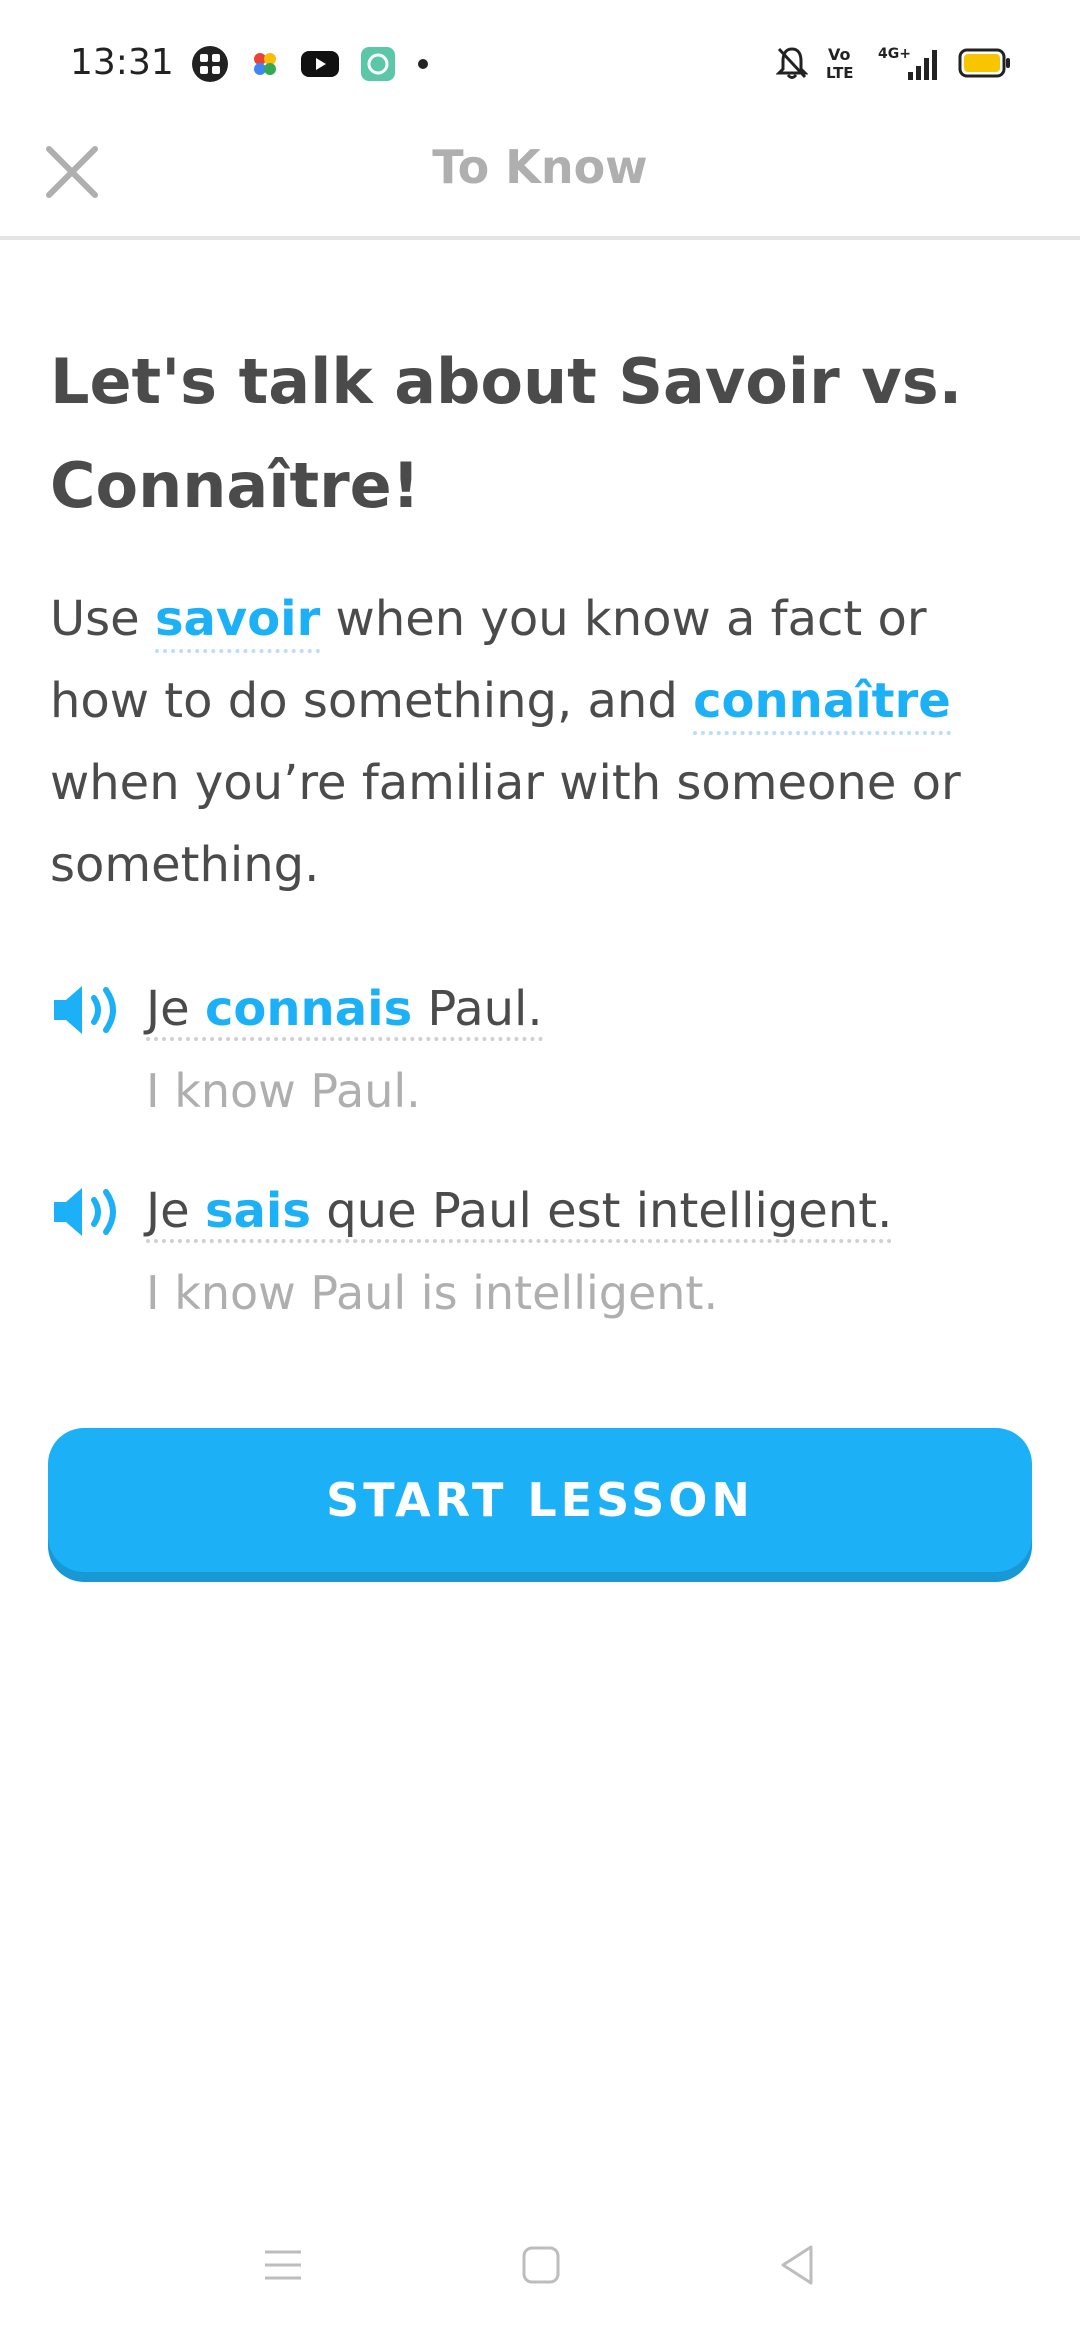  I want to click on start-lesson-button: START LESSON, so click(540, 1500).